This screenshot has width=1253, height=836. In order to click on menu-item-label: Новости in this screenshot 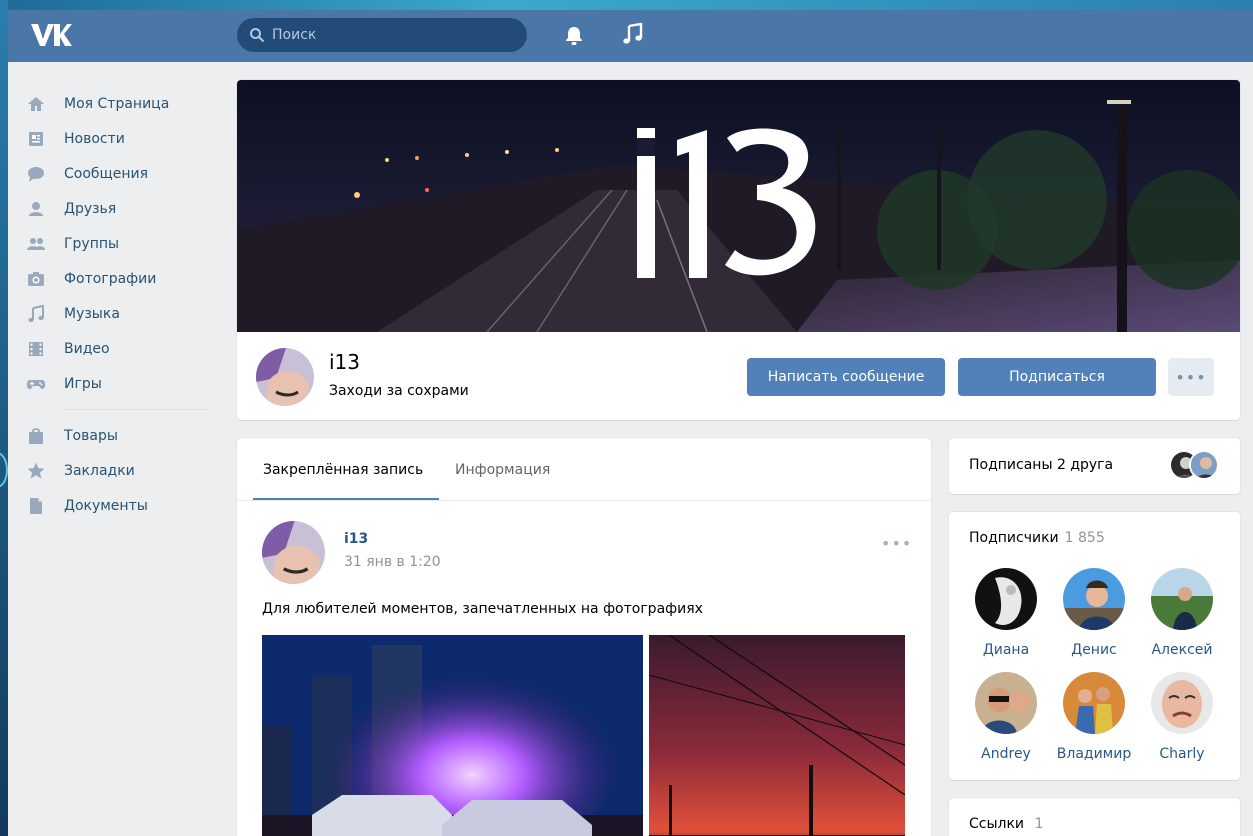, I will do `click(94, 138)`.